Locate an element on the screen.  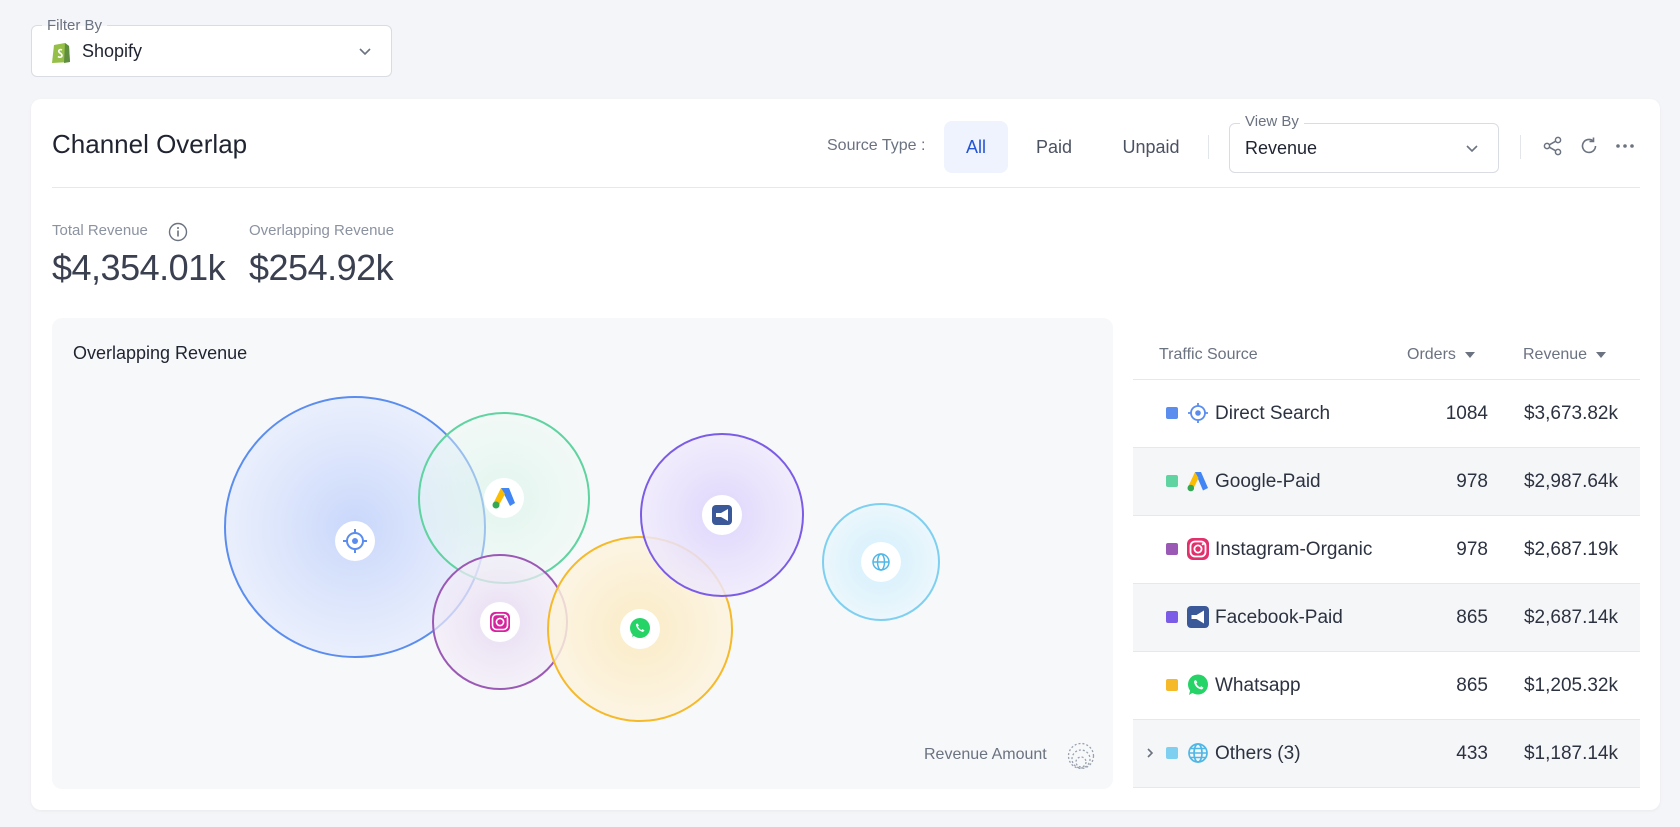
row-orders: 1084 is located at coordinates (1466, 413).